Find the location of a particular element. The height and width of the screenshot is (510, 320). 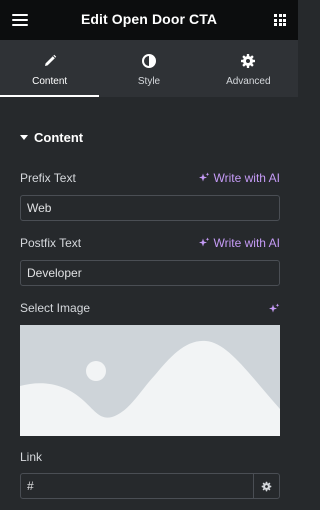

editor-header: Edit Open Door CTA is located at coordinates (149, 20).